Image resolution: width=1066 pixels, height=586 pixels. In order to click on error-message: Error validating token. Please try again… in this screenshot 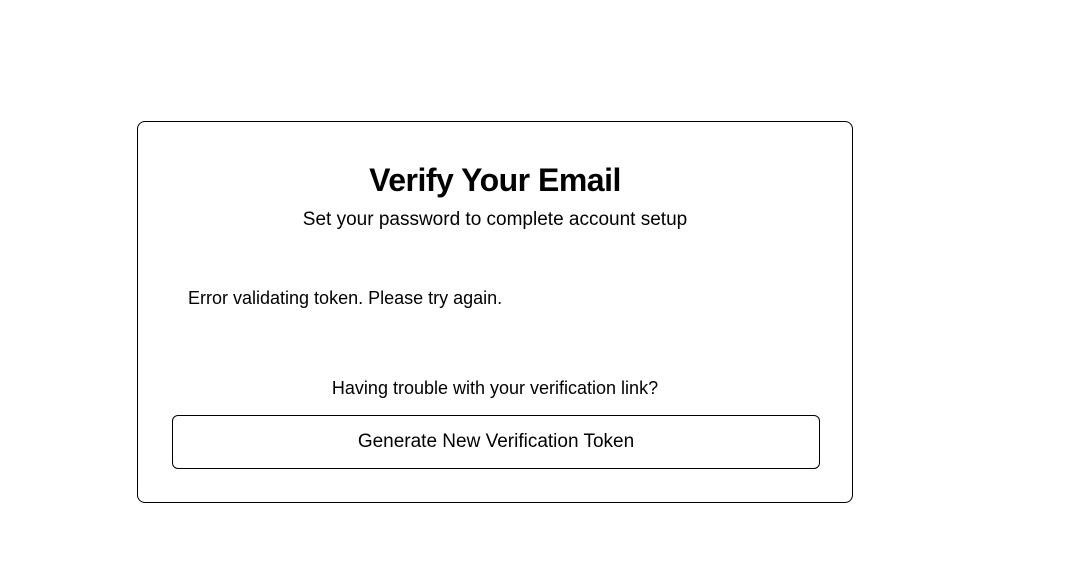, I will do `click(345, 298)`.